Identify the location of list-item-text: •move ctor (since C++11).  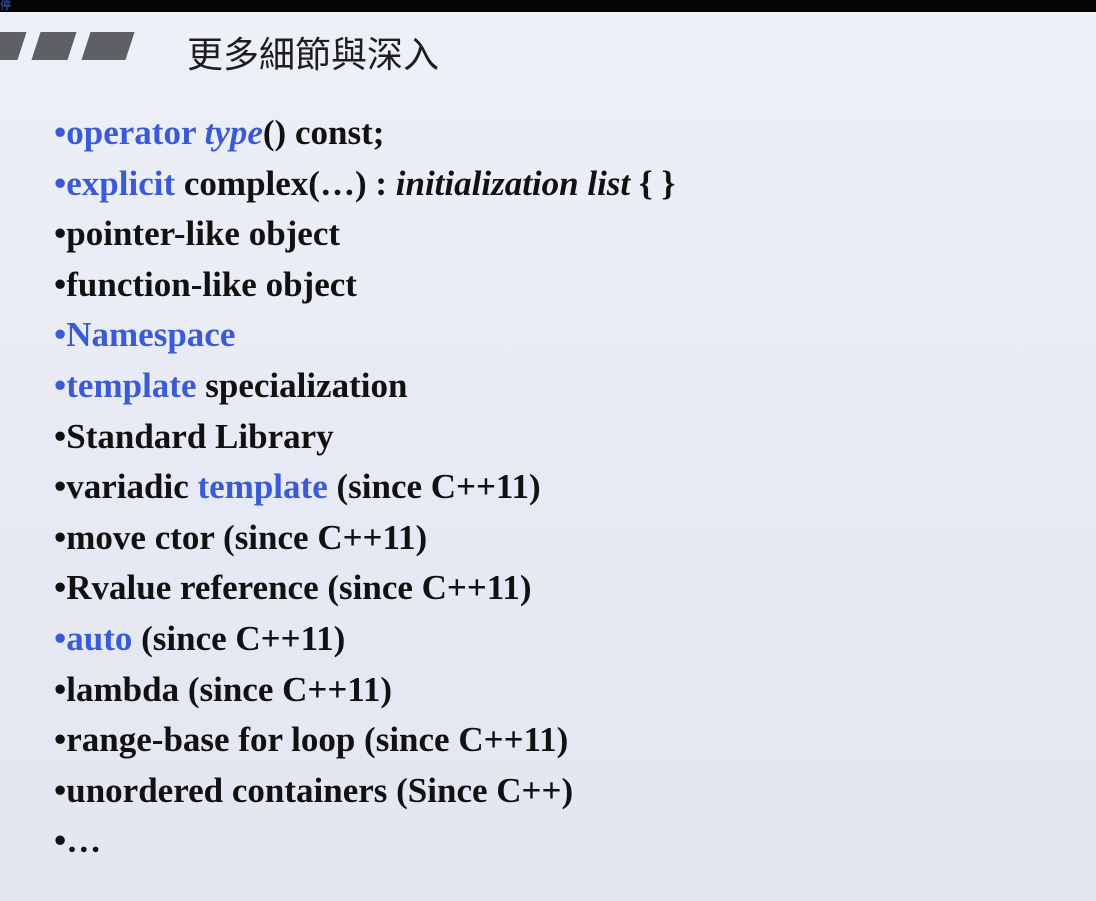
(241, 537).